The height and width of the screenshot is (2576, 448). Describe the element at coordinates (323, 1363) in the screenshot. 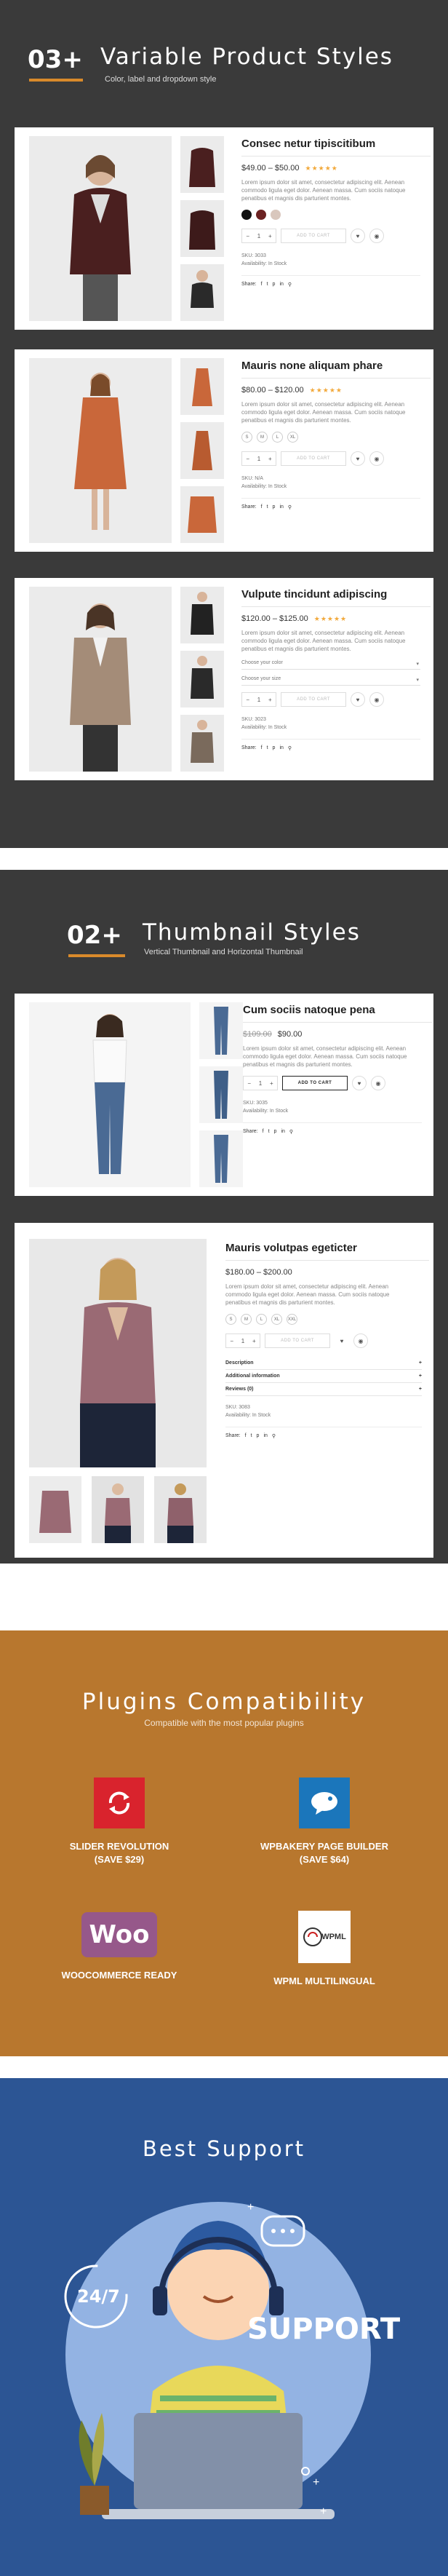

I see `accordion-description: Description +` at that location.